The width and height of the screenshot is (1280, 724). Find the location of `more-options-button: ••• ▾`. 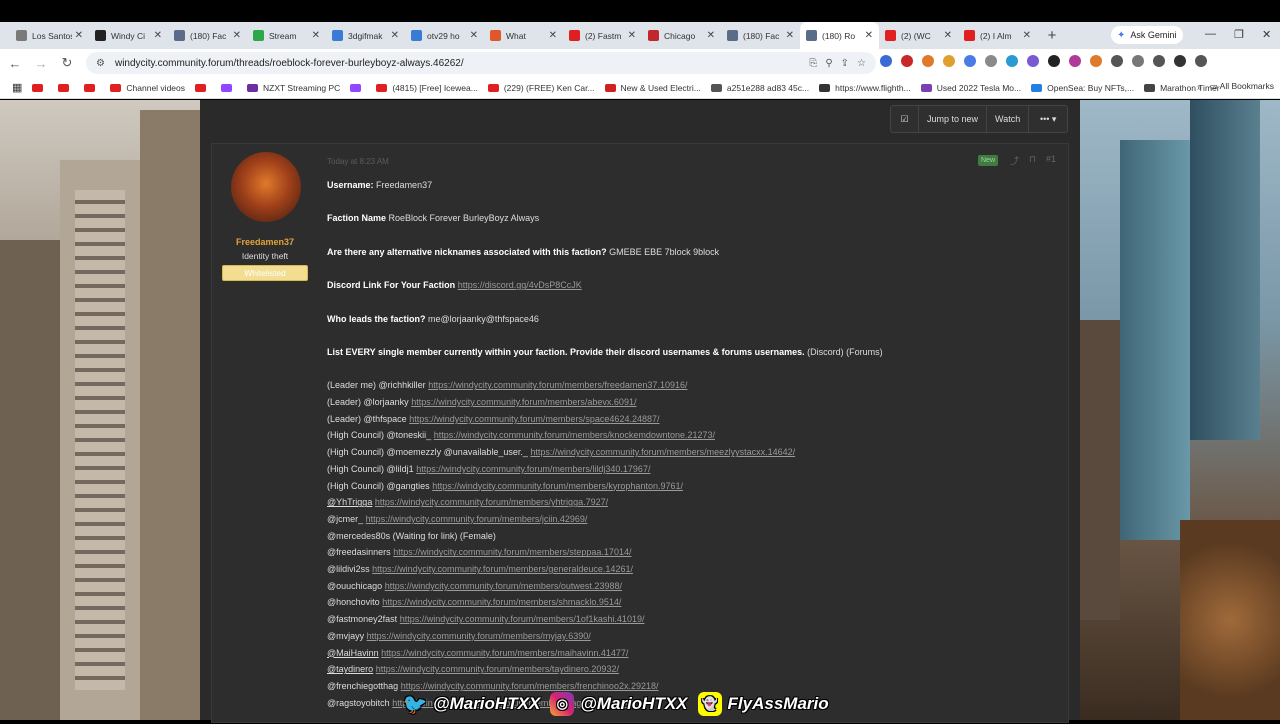

more-options-button: ••• ▾ is located at coordinates (1048, 119).